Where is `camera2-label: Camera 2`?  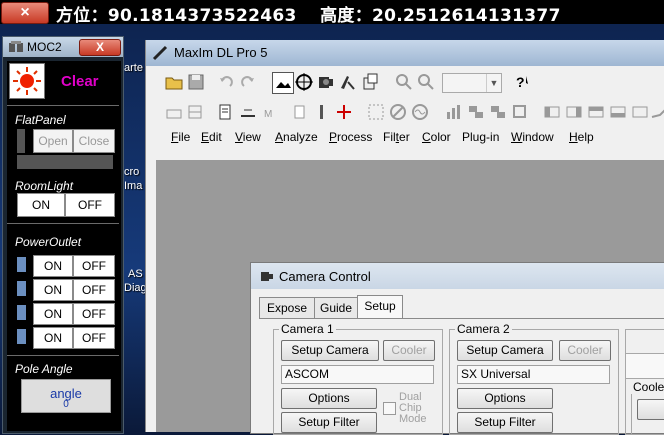 camera2-label: Camera 2 is located at coordinates (483, 329).